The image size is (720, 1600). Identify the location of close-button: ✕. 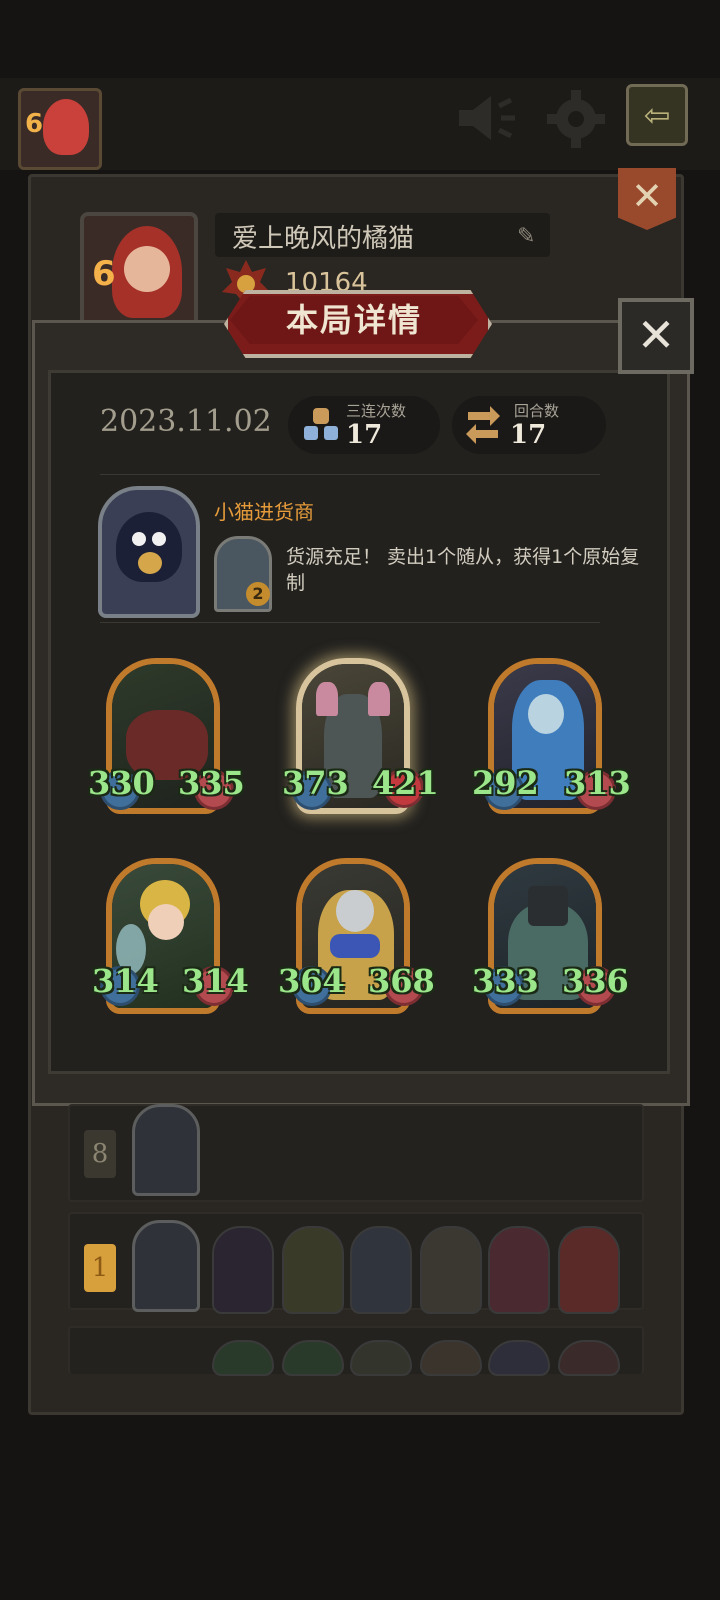
(656, 336).